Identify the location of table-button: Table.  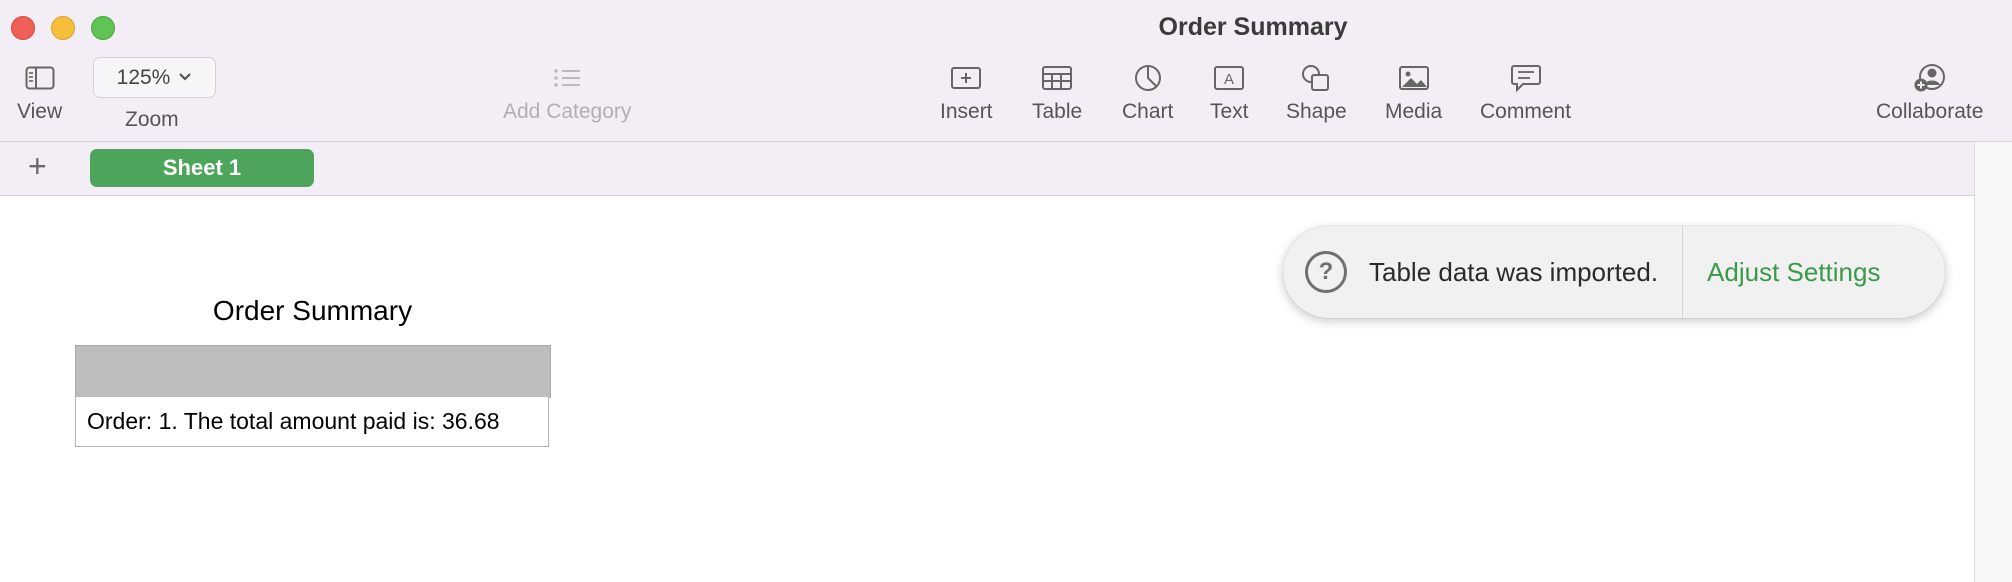
(1057, 90).